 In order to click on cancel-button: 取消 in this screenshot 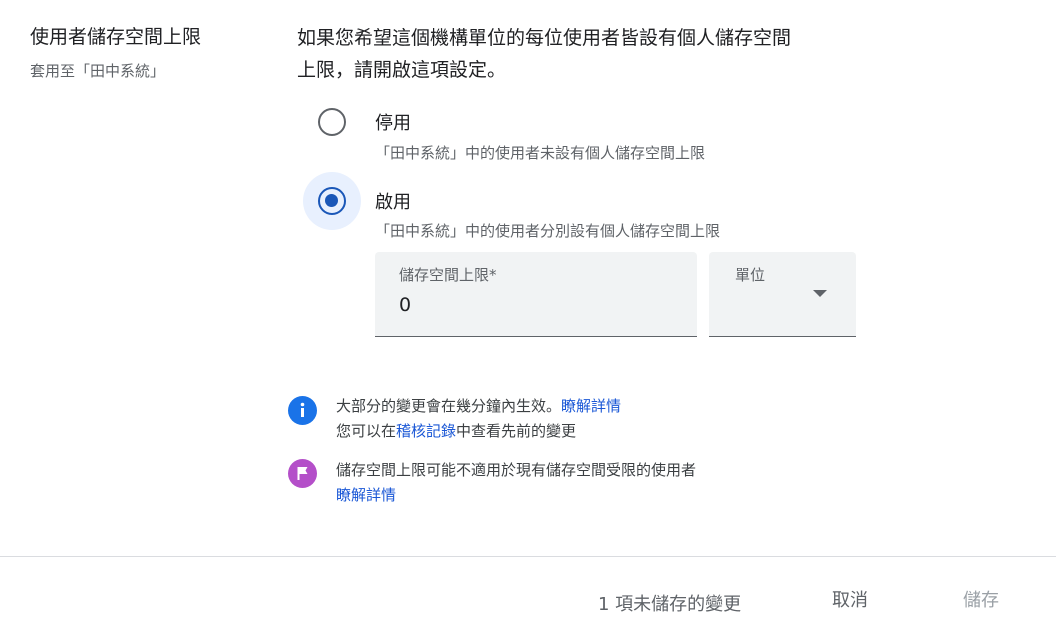, I will do `click(850, 599)`.